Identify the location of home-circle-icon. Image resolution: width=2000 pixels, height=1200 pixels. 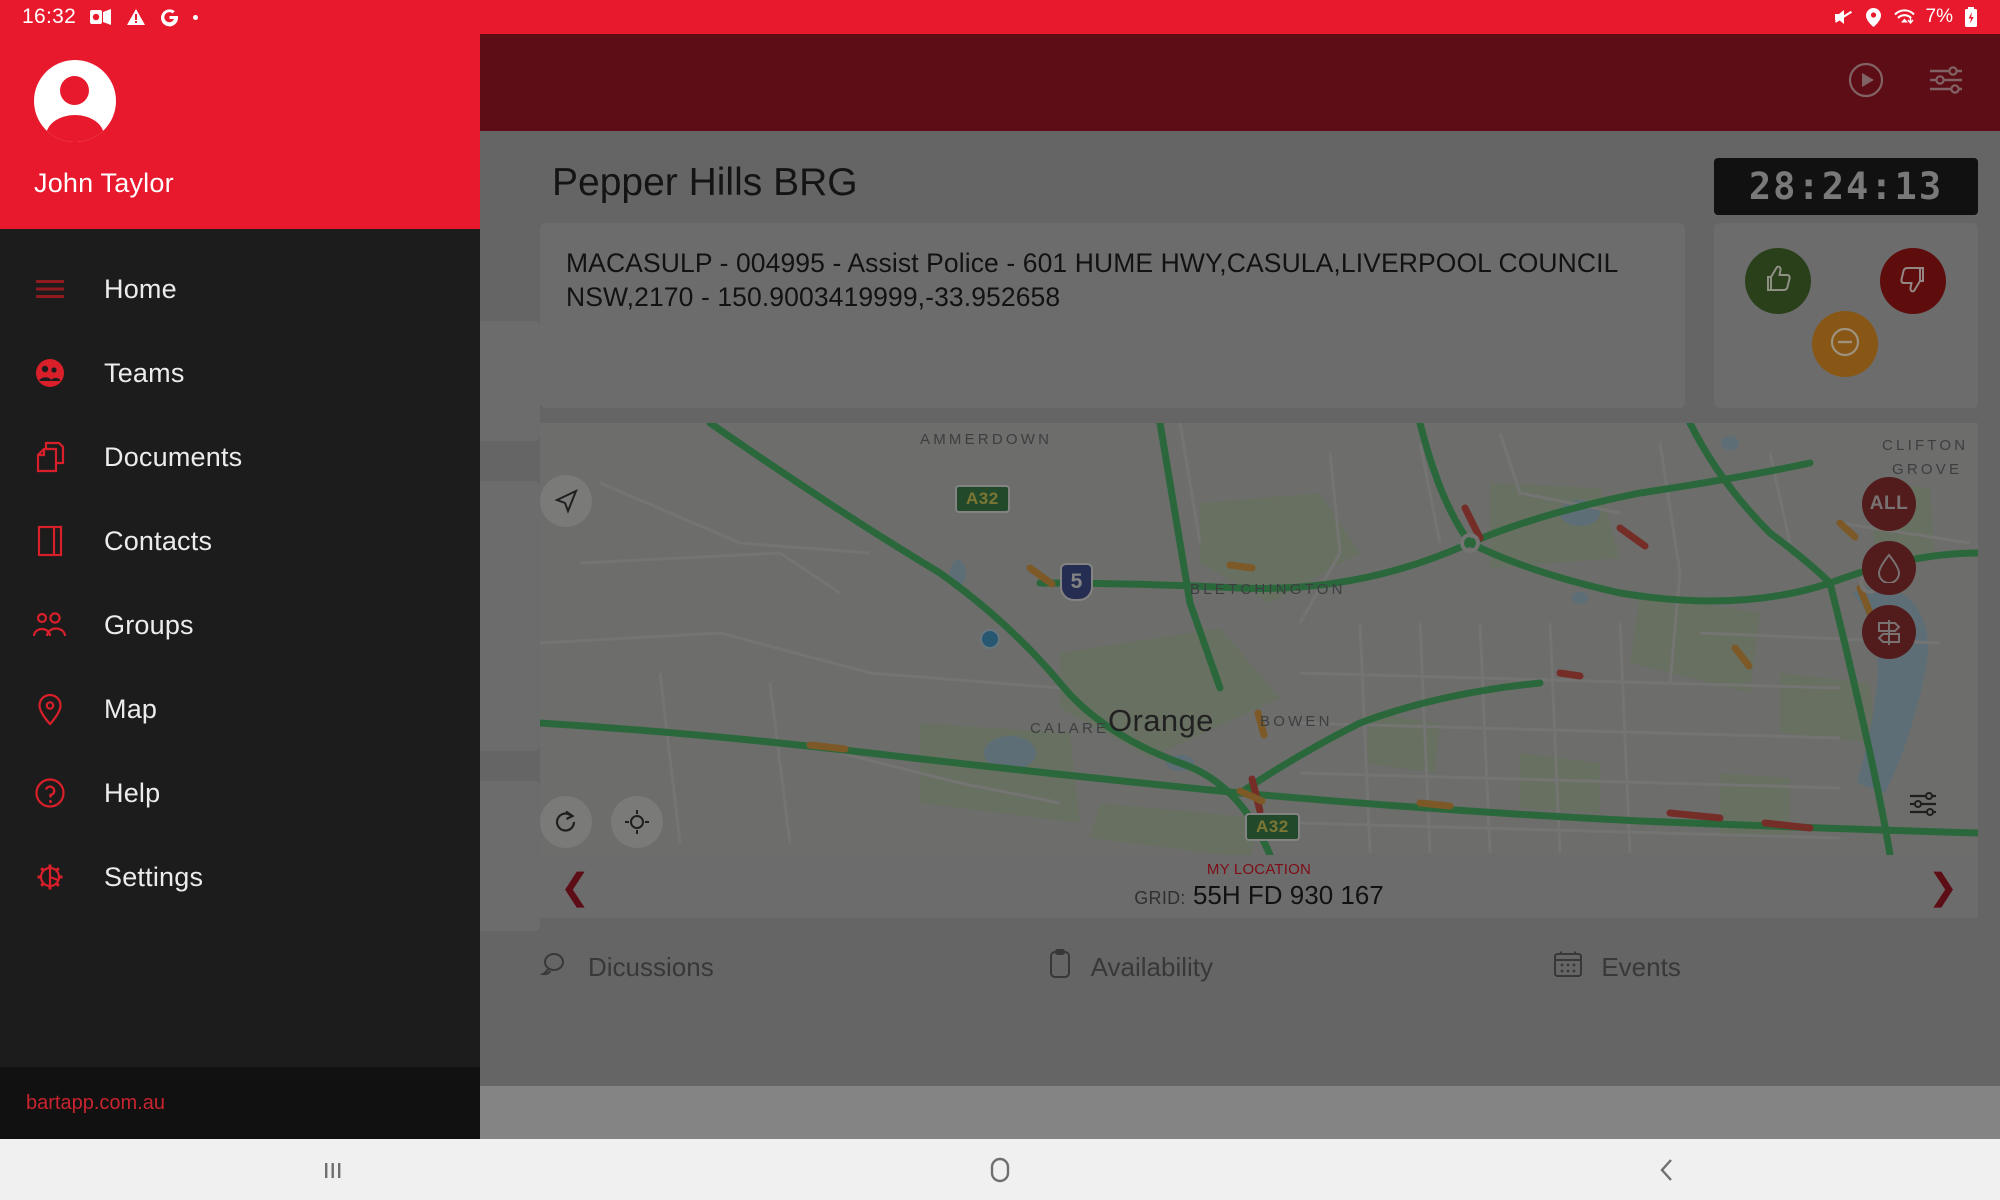
(1000, 1170).